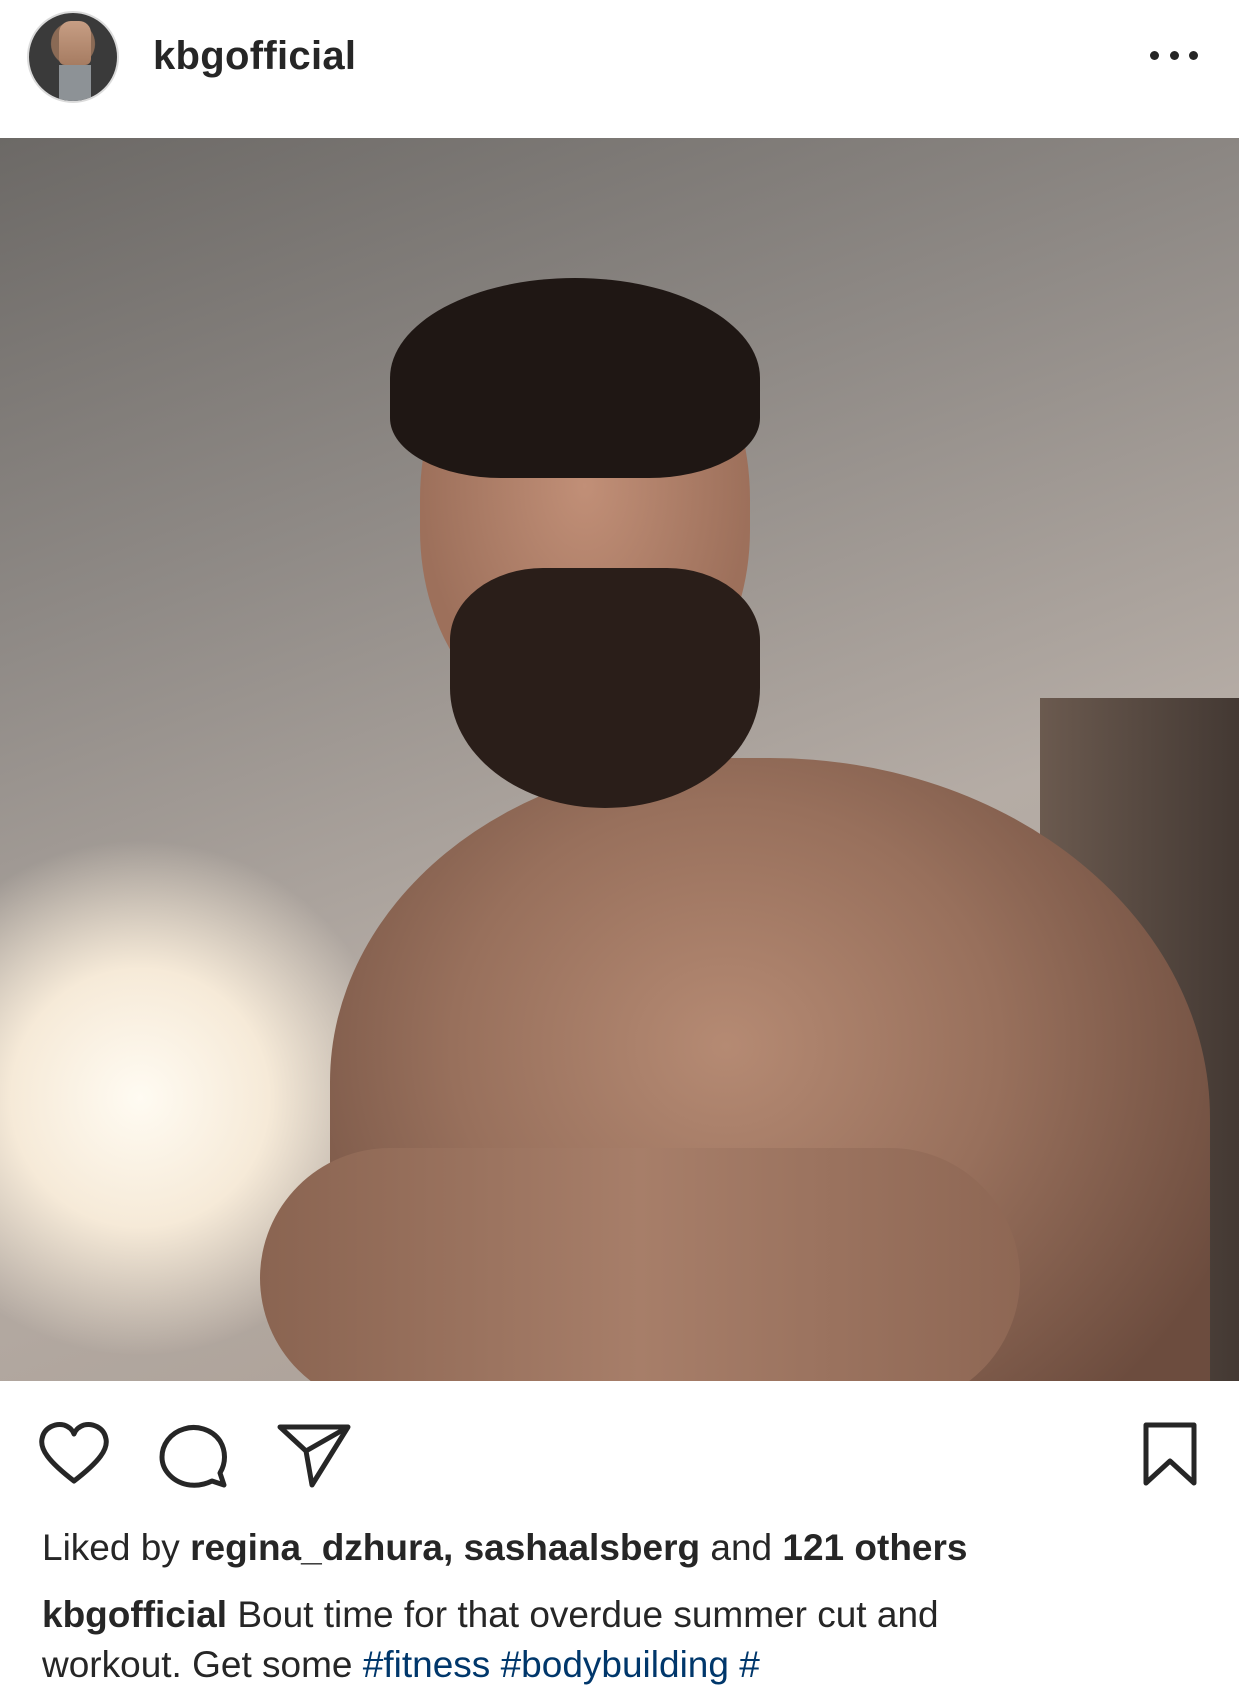 The width and height of the screenshot is (1239, 1686). I want to click on action-bar, so click(619, 1441).